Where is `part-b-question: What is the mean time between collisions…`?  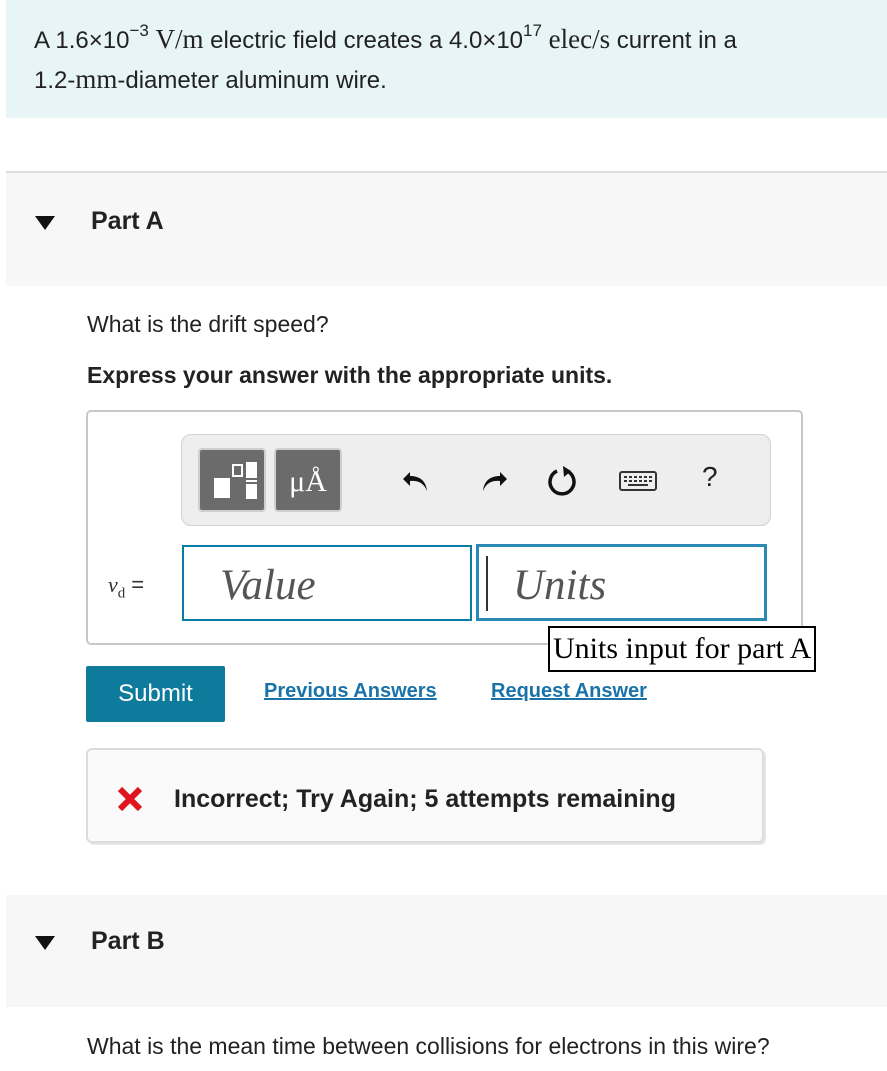
part-b-question: What is the mean time between collisions… is located at coordinates (428, 1046).